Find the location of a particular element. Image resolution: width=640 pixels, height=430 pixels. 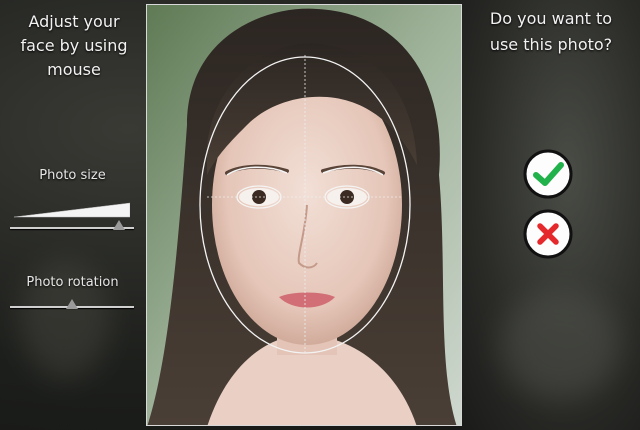

photo-size-slider is located at coordinates (72, 227).